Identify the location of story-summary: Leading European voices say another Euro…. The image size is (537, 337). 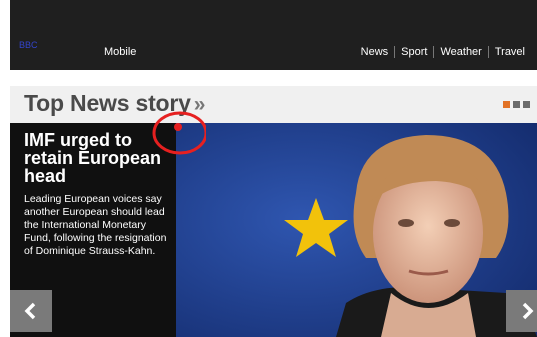
(95, 225).